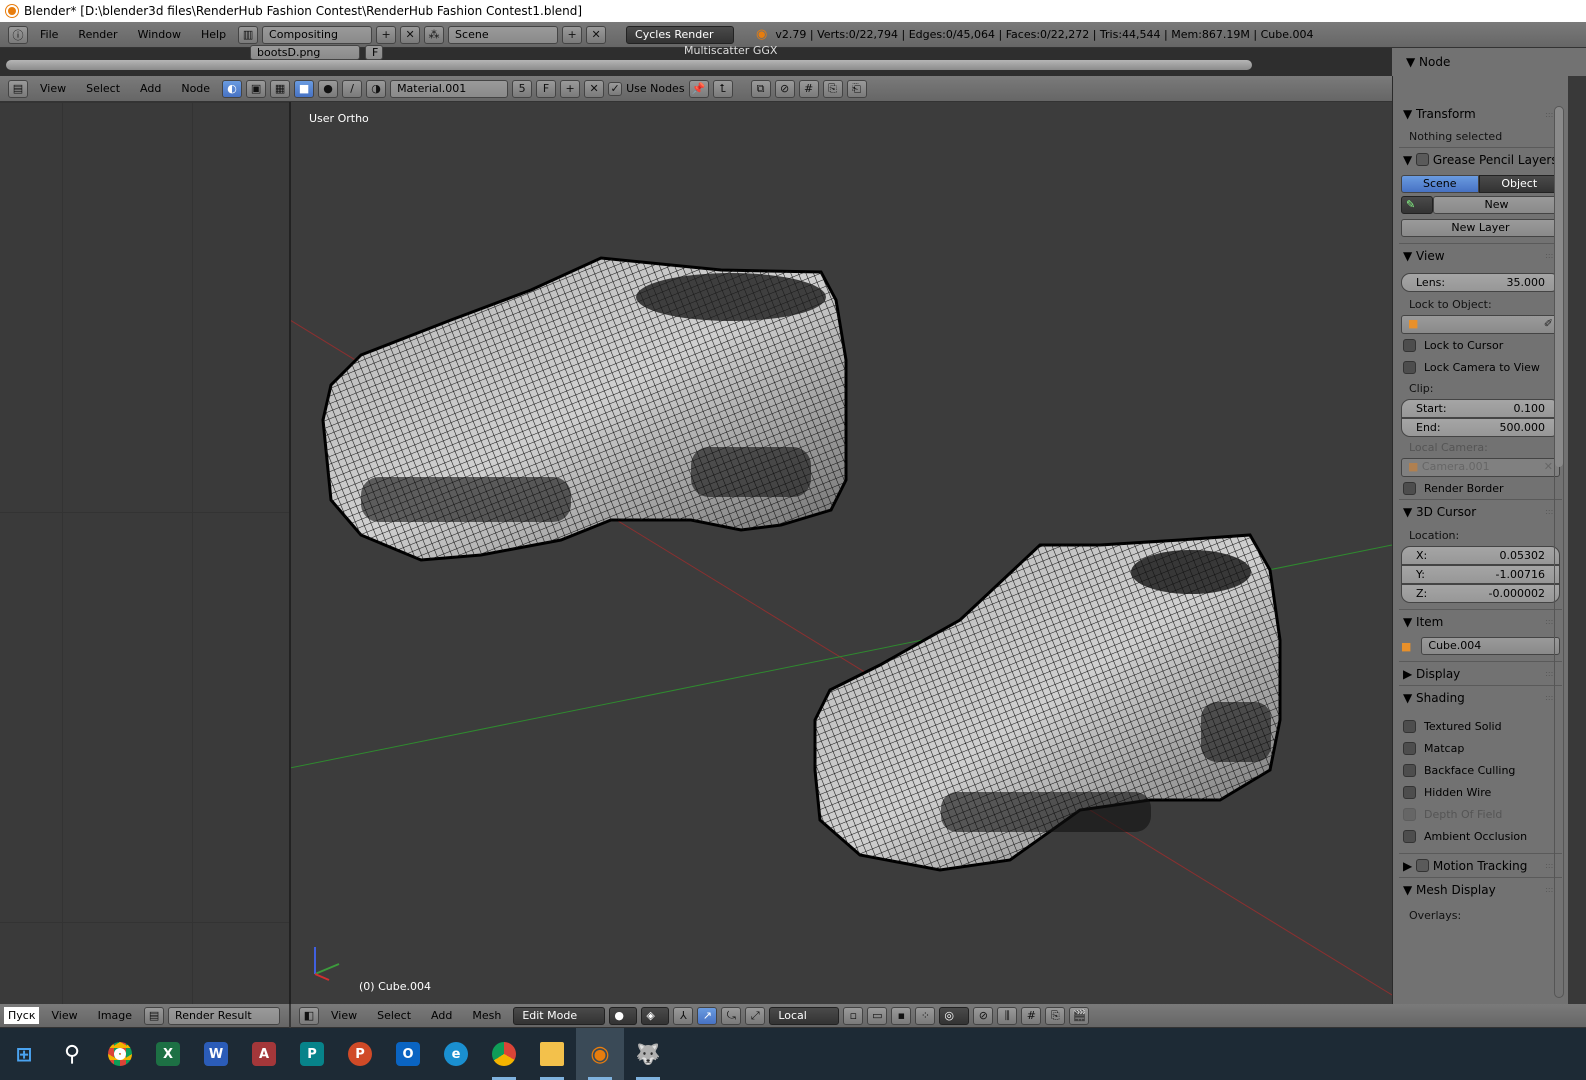 Image resolution: width=1586 pixels, height=1080 pixels. What do you see at coordinates (374, 52) in the screenshot?
I see `fake-user-button: F` at bounding box center [374, 52].